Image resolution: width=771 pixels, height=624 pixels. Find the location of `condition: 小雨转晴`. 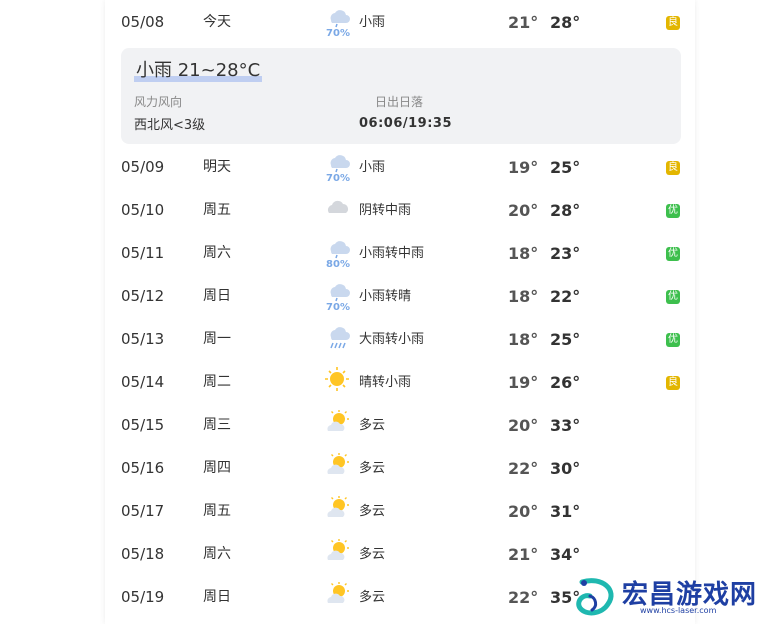

condition: 小雨转晴 is located at coordinates (385, 296).